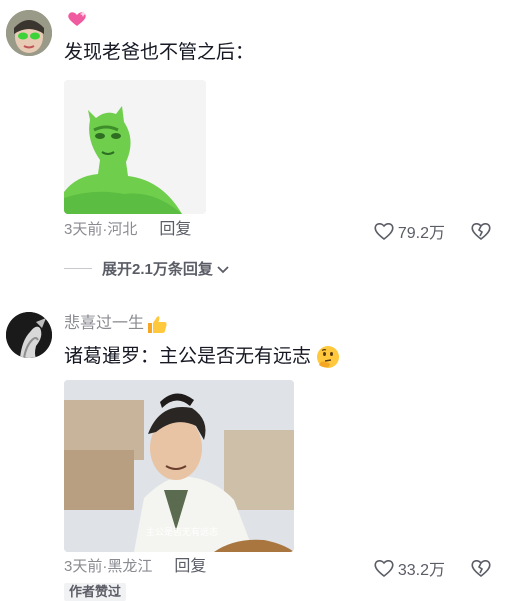 This screenshot has height=601, width=507. Describe the element at coordinates (421, 233) in the screenshot. I see `like-count: 79.2万` at that location.